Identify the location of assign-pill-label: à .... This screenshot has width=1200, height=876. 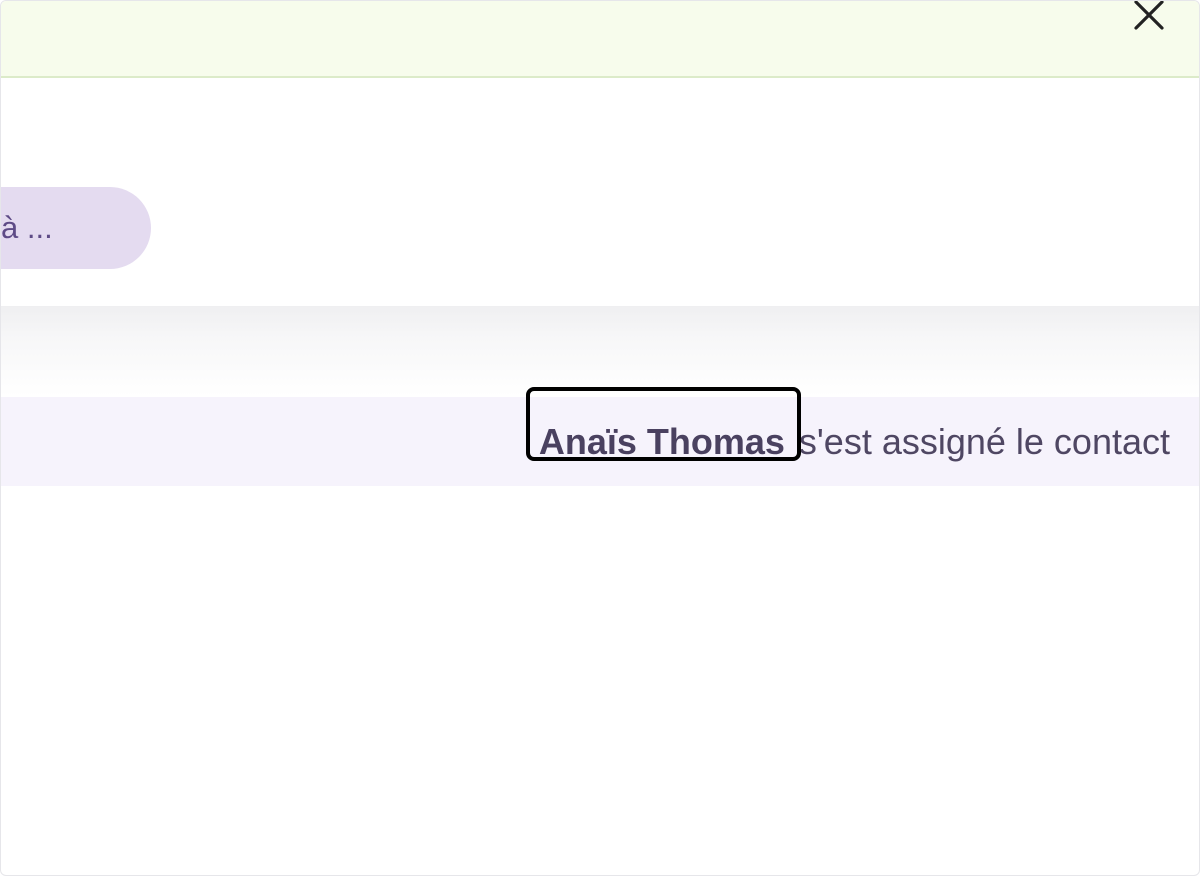
(27, 227).